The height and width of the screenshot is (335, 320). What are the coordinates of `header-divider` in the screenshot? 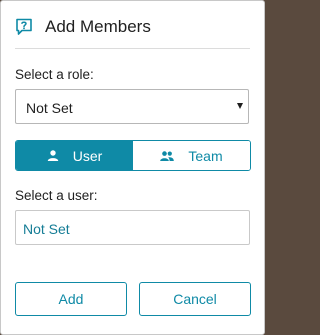 It's located at (132, 48).